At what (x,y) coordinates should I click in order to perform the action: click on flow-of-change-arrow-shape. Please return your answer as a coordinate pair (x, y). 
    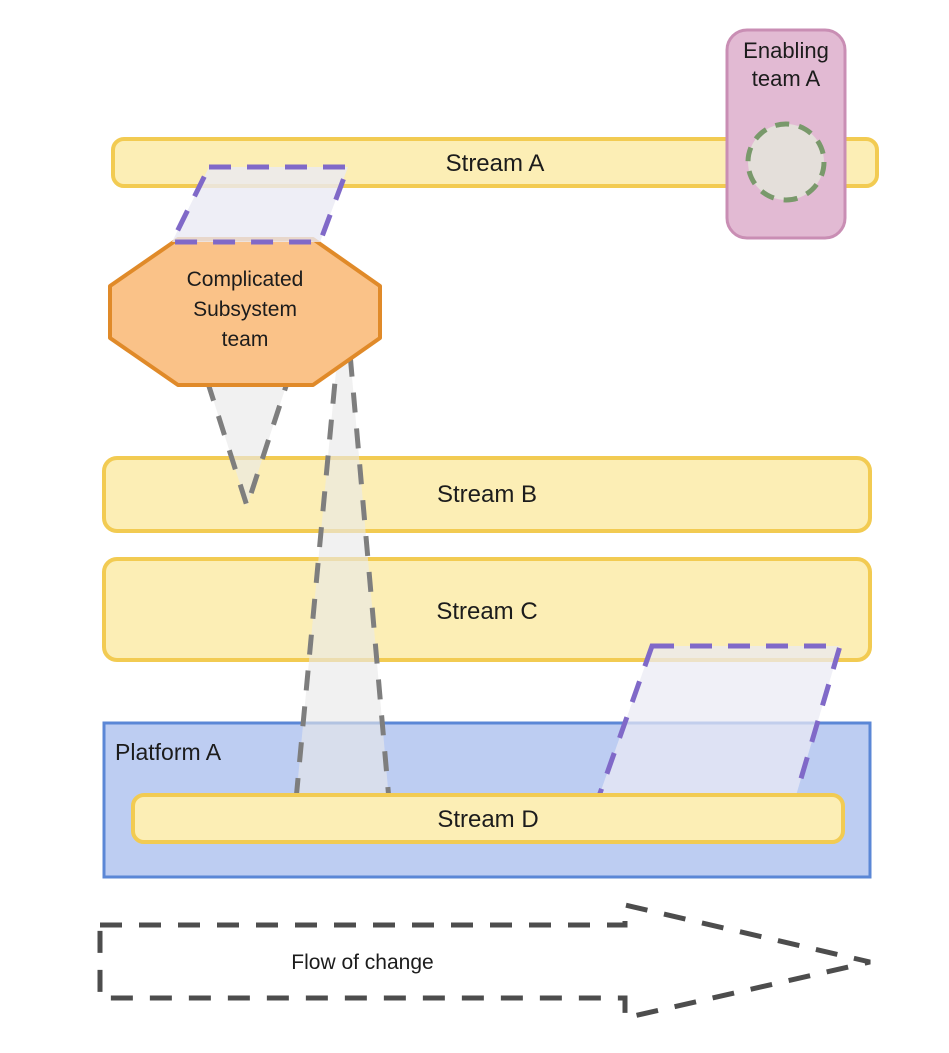
    Looking at the image, I should click on (484, 961).